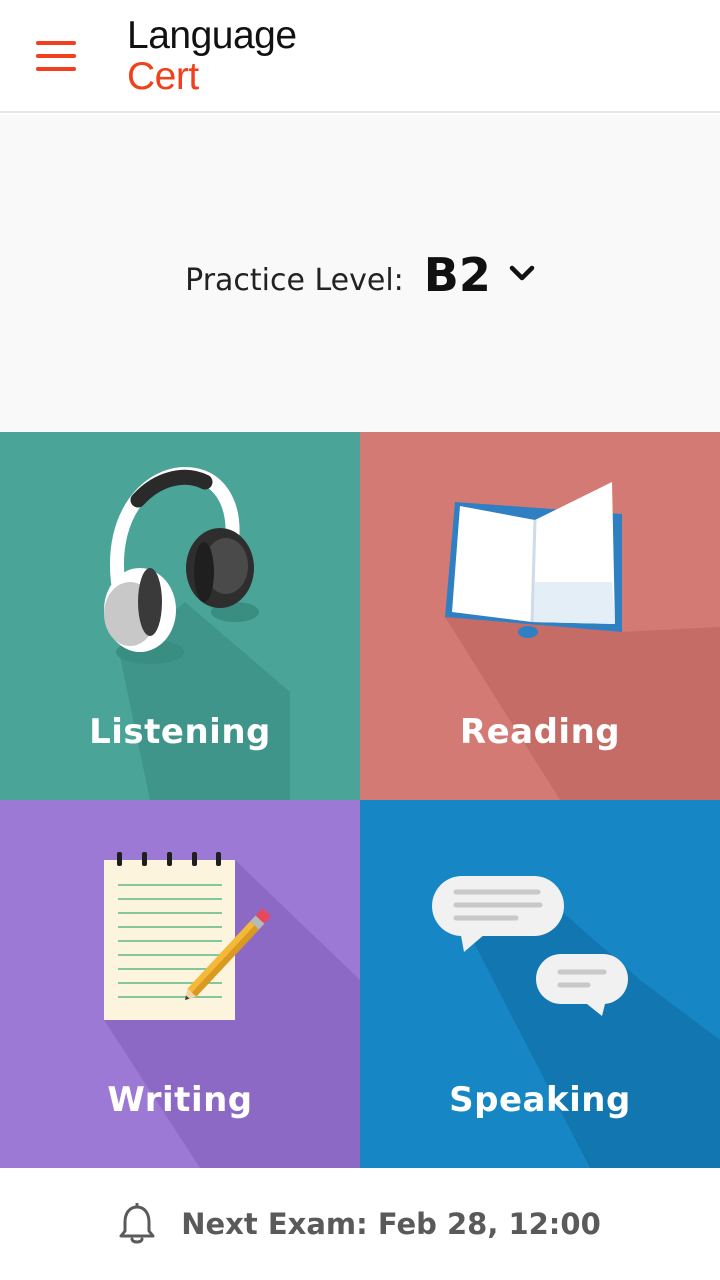  I want to click on app-logo: Language Cert, so click(212, 55).